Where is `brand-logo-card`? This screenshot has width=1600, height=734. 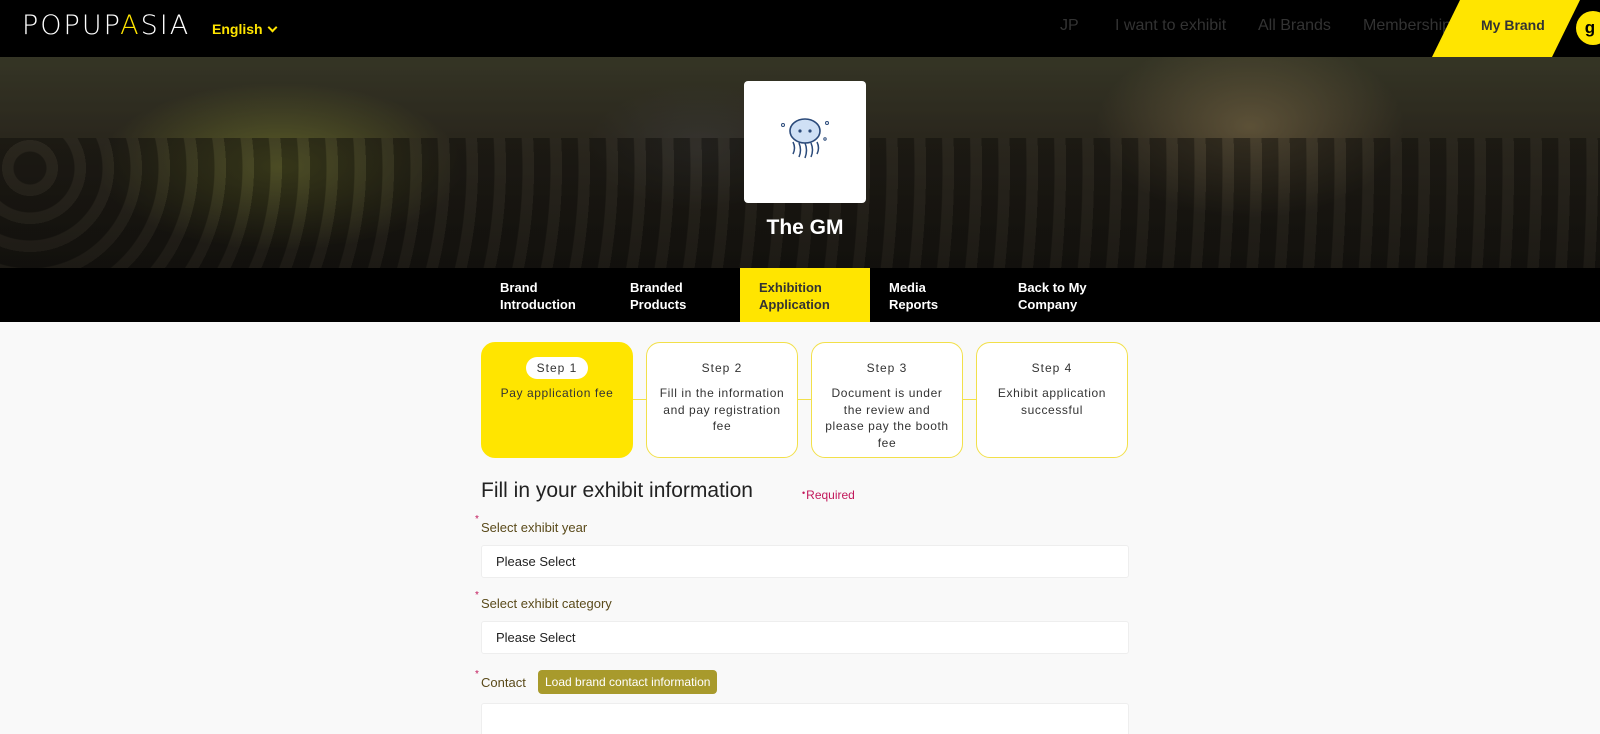
brand-logo-card is located at coordinates (805, 142).